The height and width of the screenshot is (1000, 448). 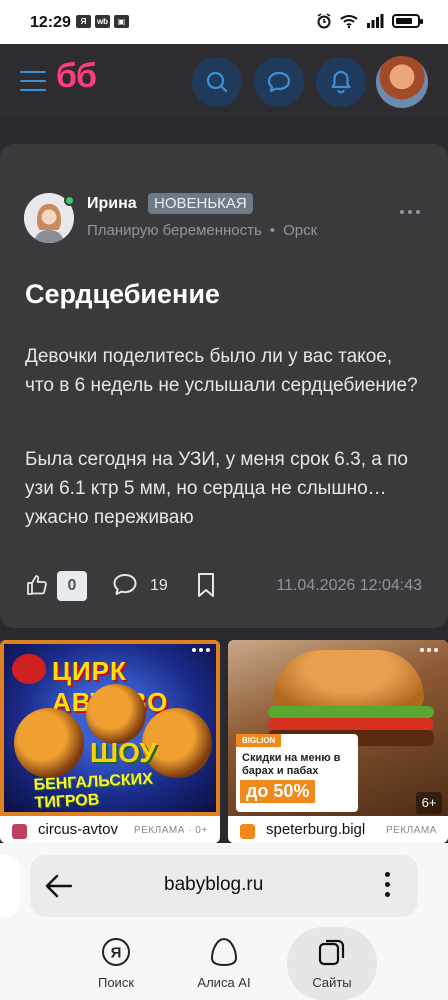 What do you see at coordinates (69, 200) in the screenshot?
I see `online-indicator` at bounding box center [69, 200].